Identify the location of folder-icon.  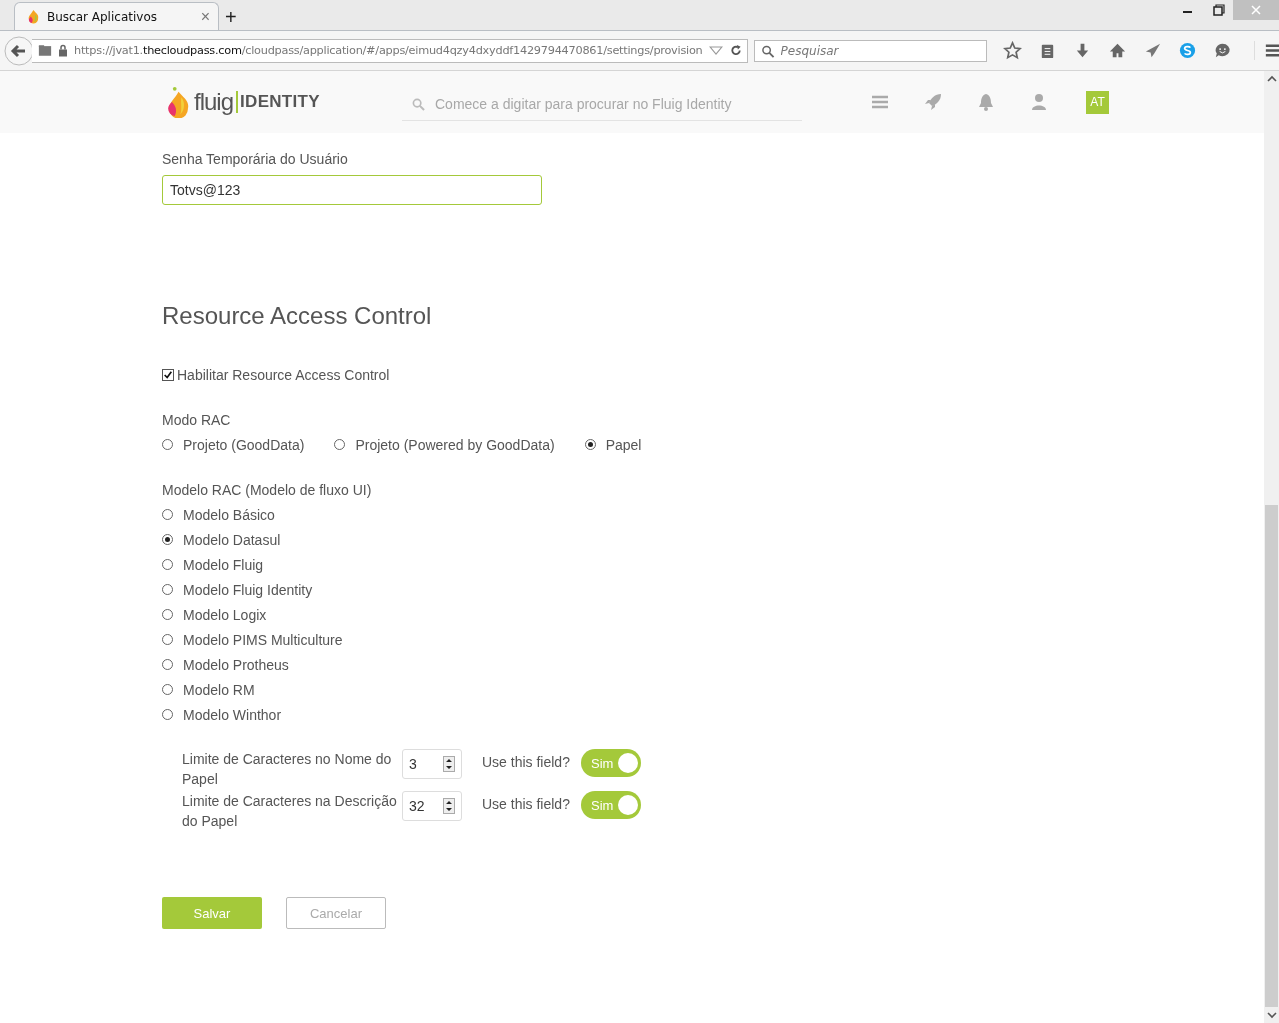
(45, 50).